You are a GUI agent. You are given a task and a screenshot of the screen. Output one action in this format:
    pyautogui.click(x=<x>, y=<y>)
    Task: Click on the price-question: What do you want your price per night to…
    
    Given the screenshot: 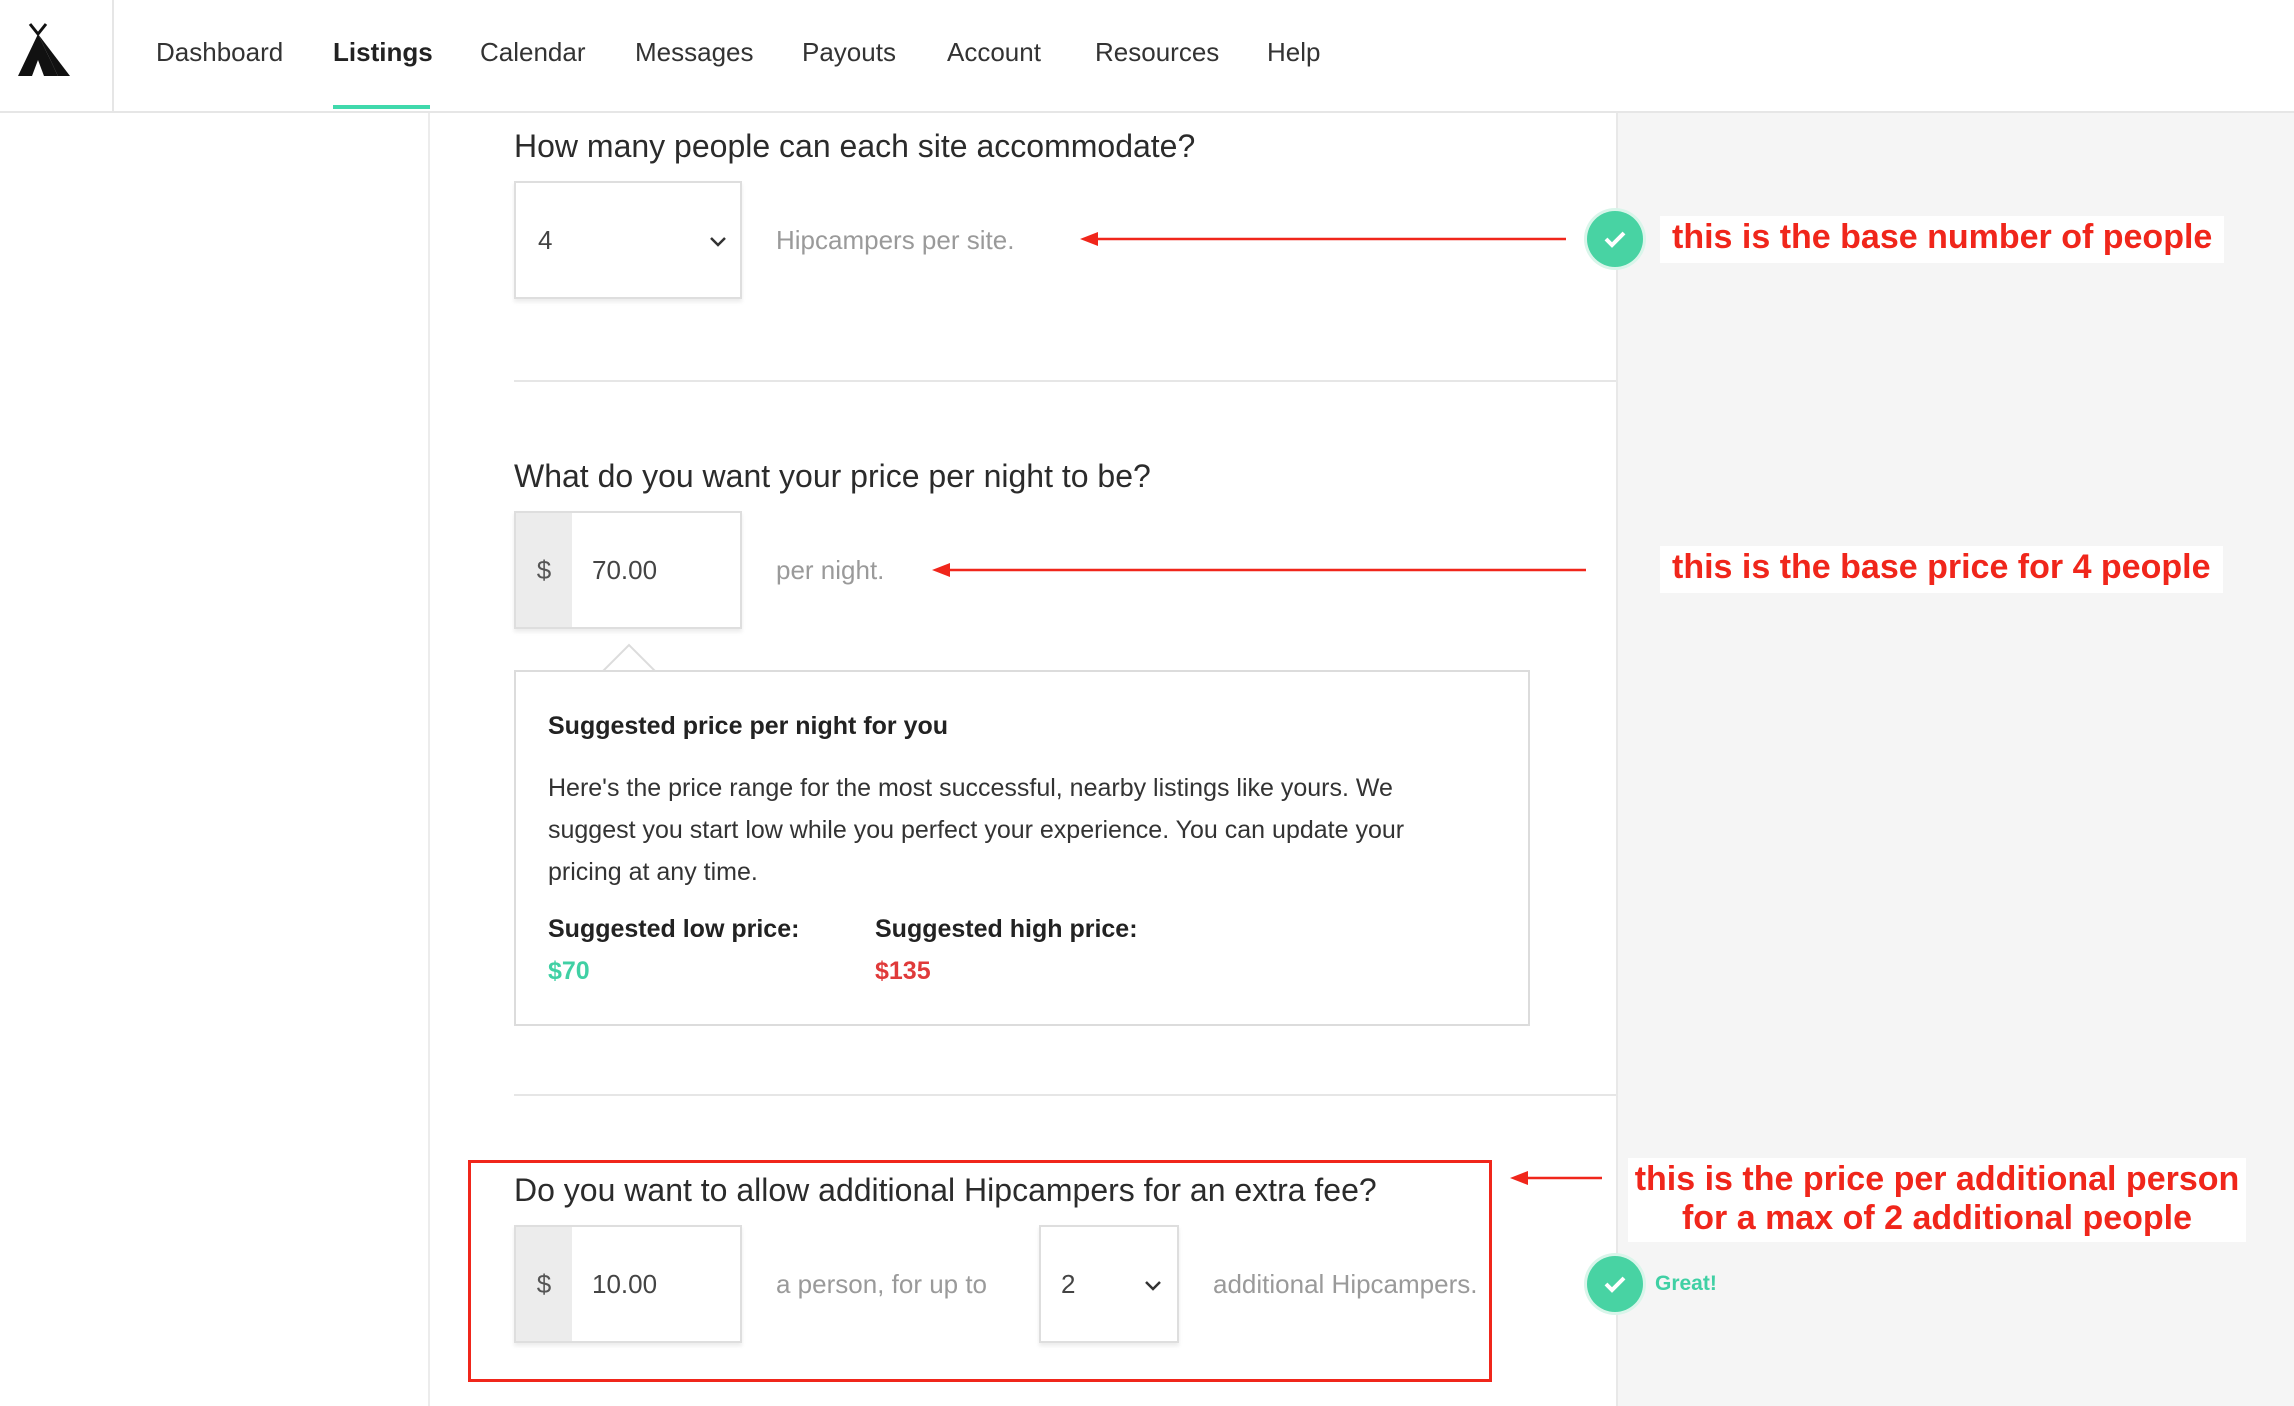 What is the action you would take?
    pyautogui.click(x=832, y=476)
    